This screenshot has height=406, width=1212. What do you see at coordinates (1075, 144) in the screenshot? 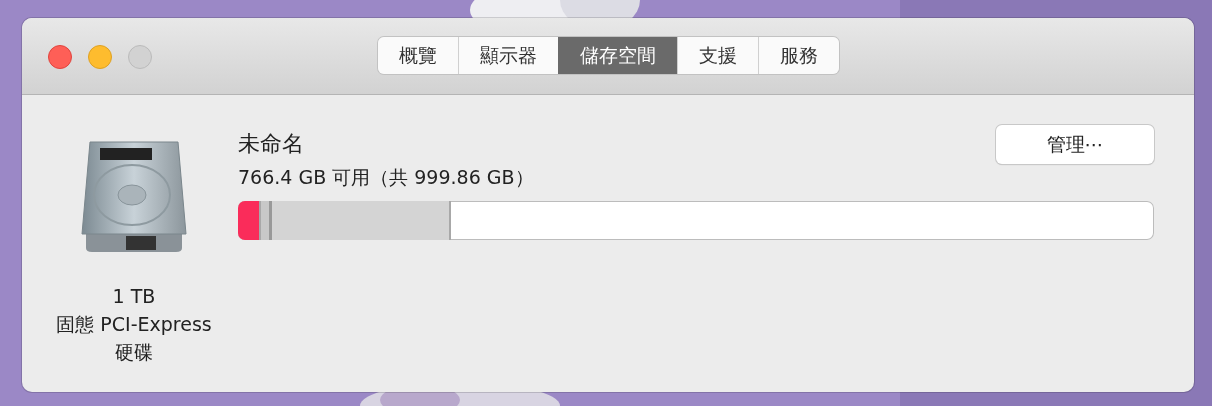
I see `manage-button: 管理⋯` at bounding box center [1075, 144].